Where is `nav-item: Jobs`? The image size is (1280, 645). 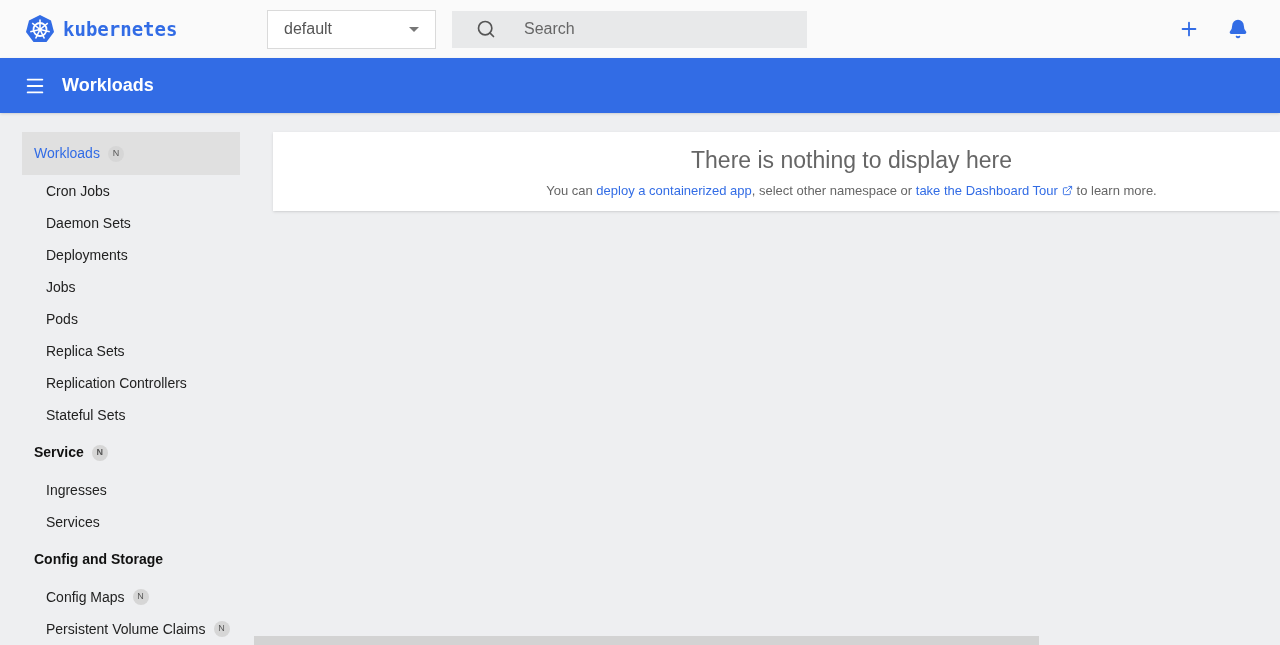
nav-item: Jobs is located at coordinates (131, 287).